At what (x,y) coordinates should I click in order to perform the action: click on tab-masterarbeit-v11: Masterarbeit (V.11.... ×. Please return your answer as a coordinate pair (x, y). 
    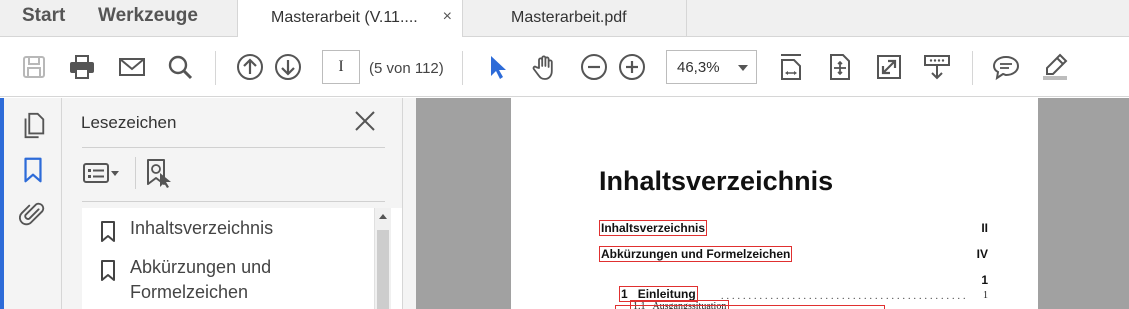
    Looking at the image, I should click on (350, 19).